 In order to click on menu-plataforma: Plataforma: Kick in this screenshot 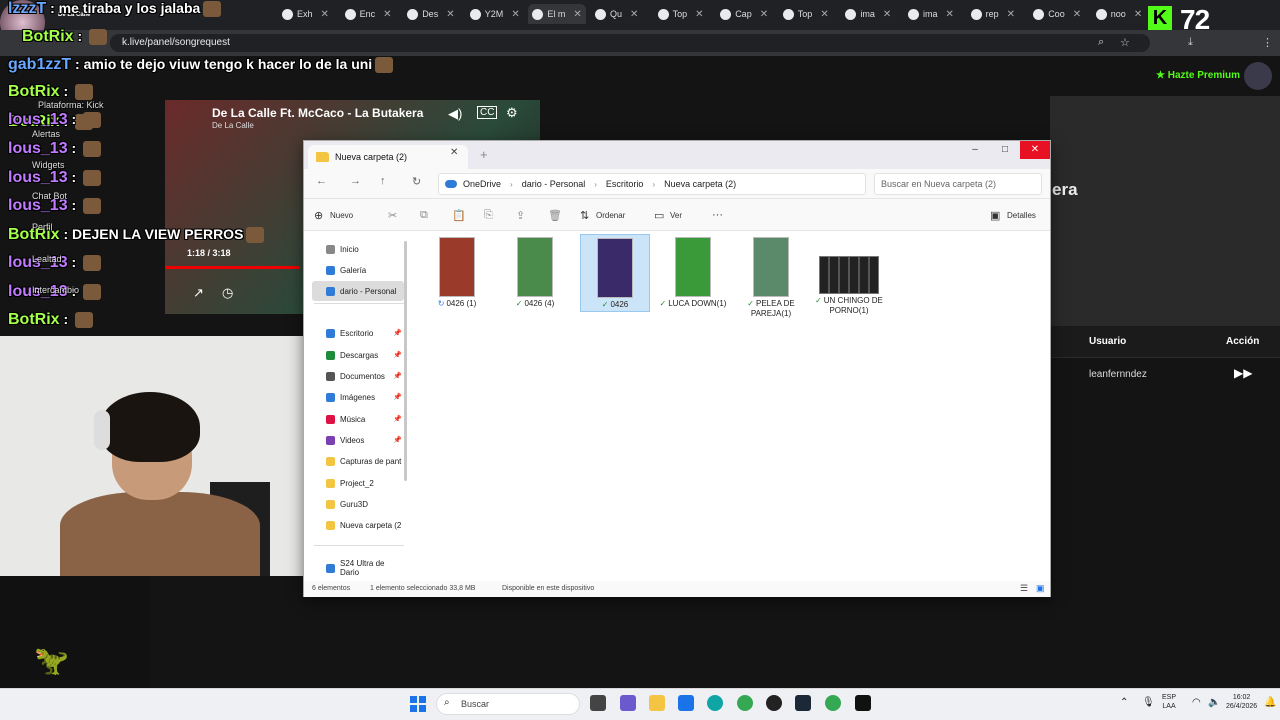, I will do `click(71, 105)`.